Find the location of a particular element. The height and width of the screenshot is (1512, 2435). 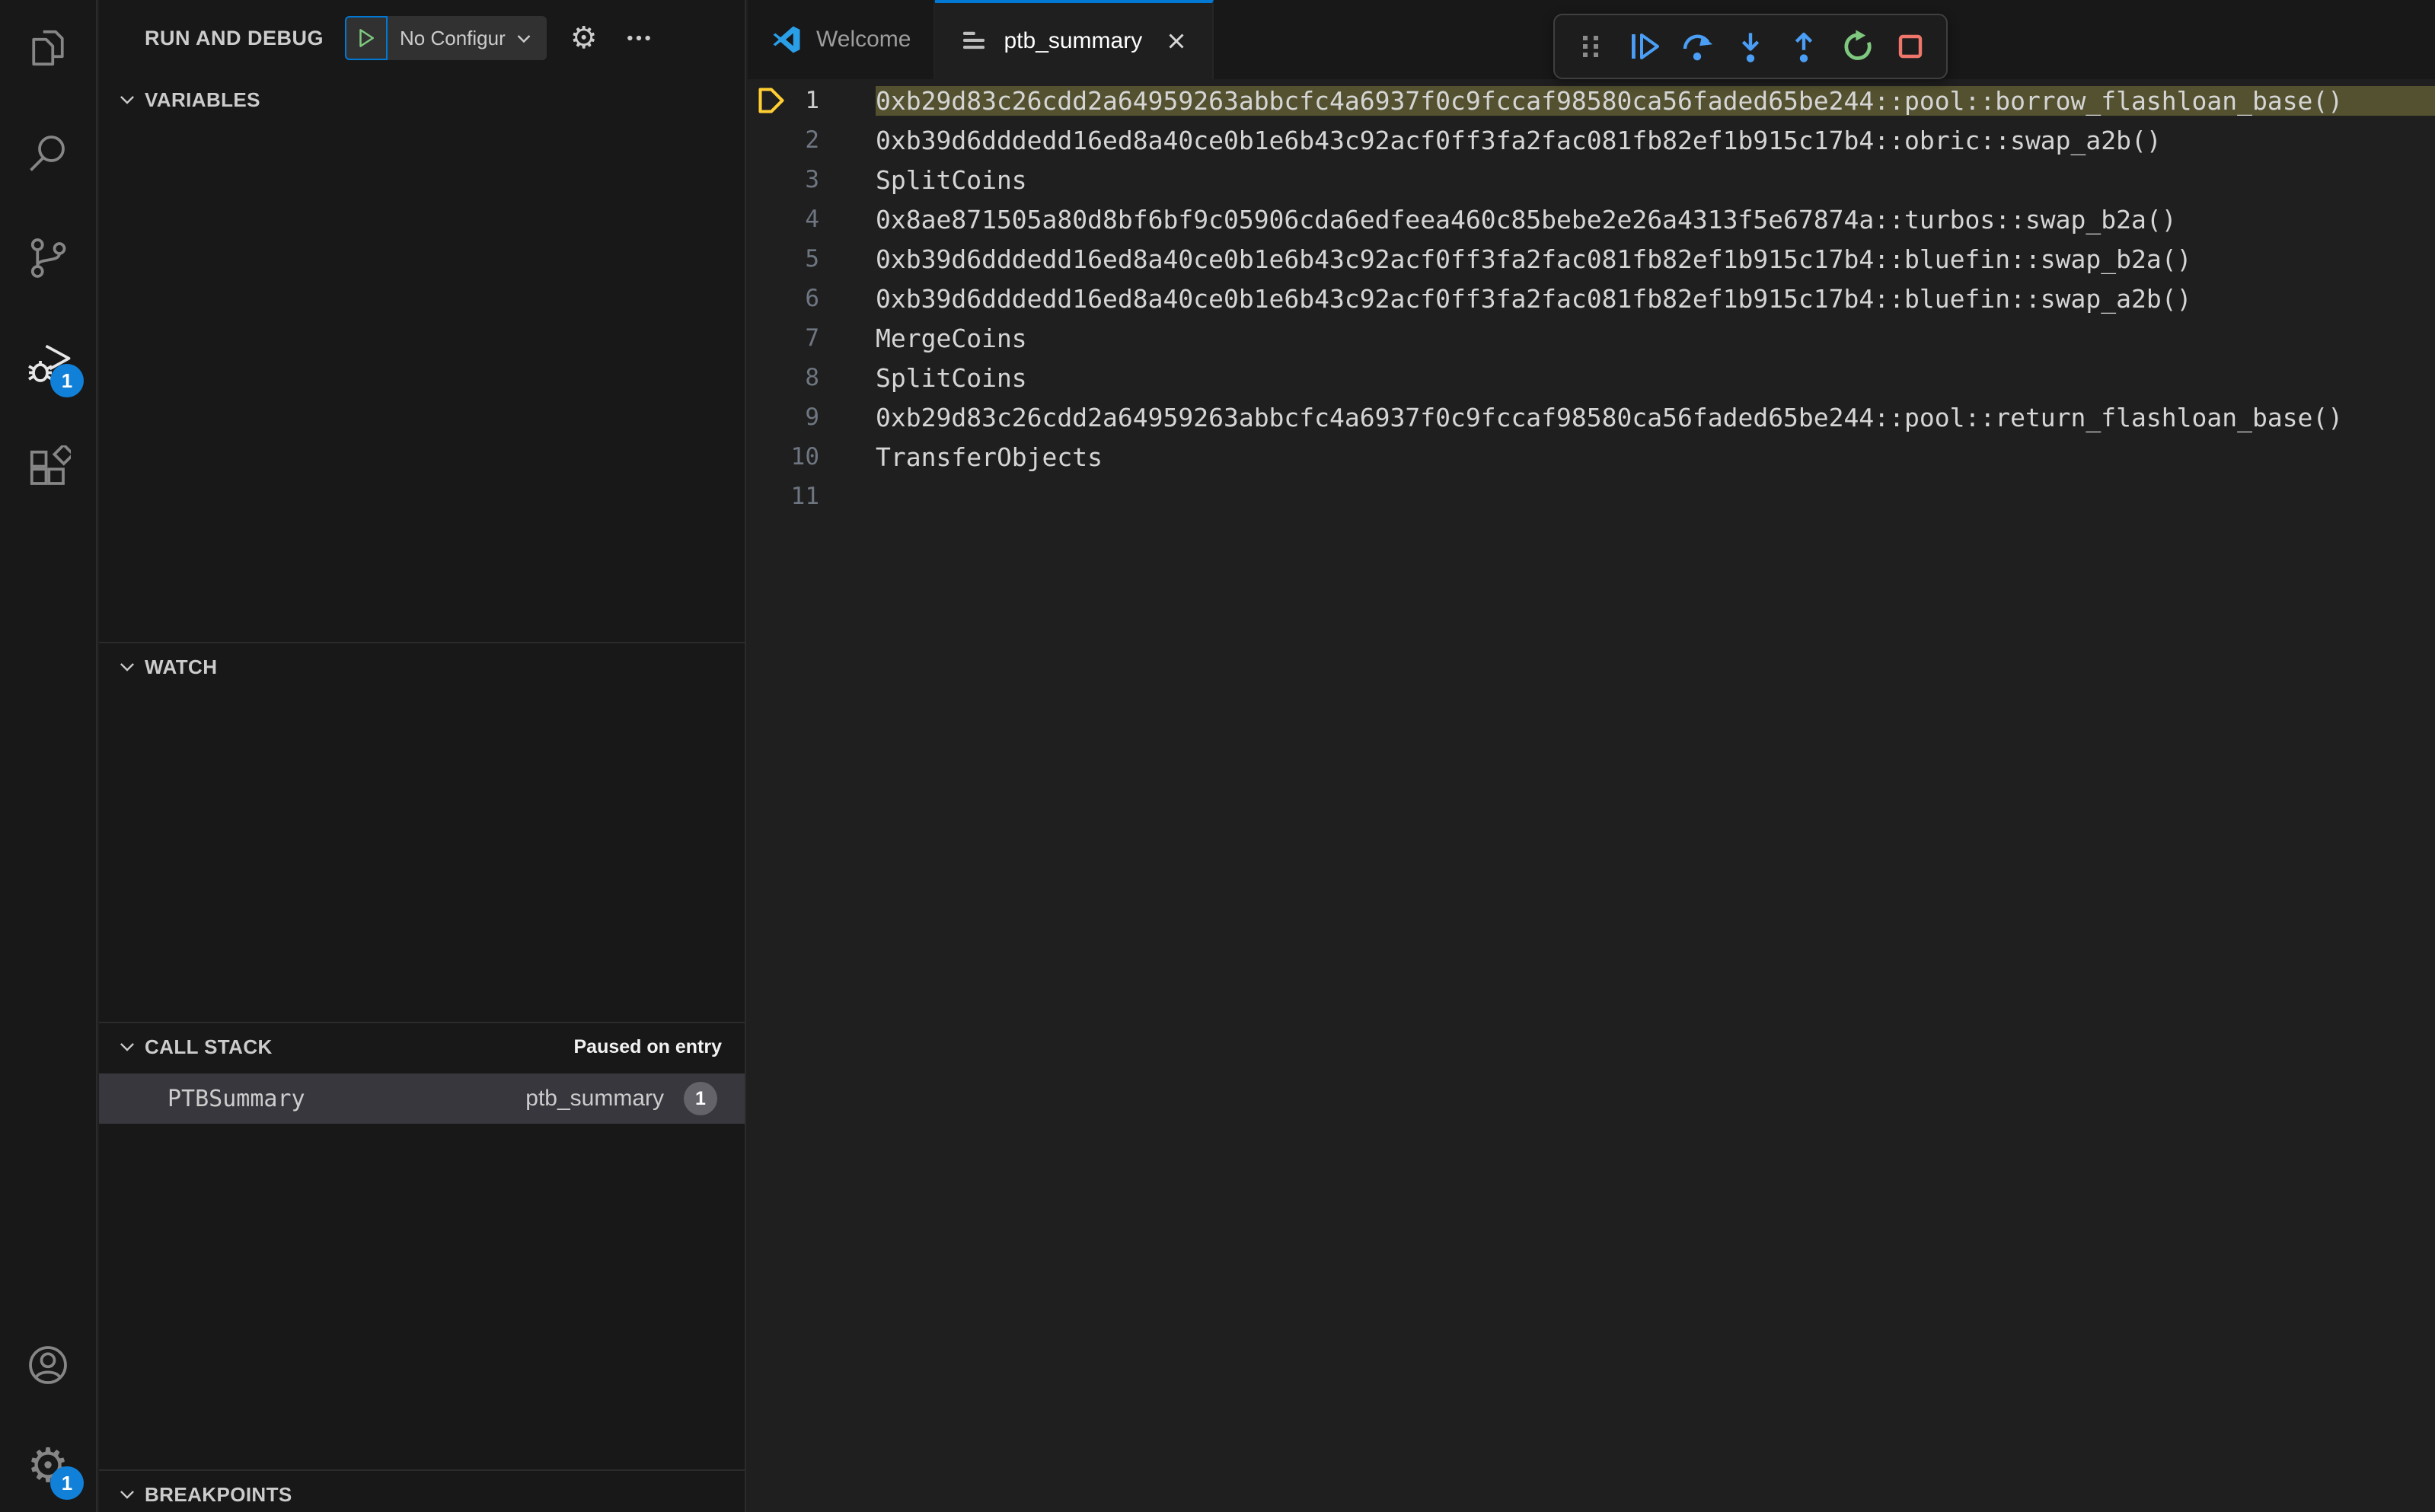

step-into-button is located at coordinates (1750, 46).